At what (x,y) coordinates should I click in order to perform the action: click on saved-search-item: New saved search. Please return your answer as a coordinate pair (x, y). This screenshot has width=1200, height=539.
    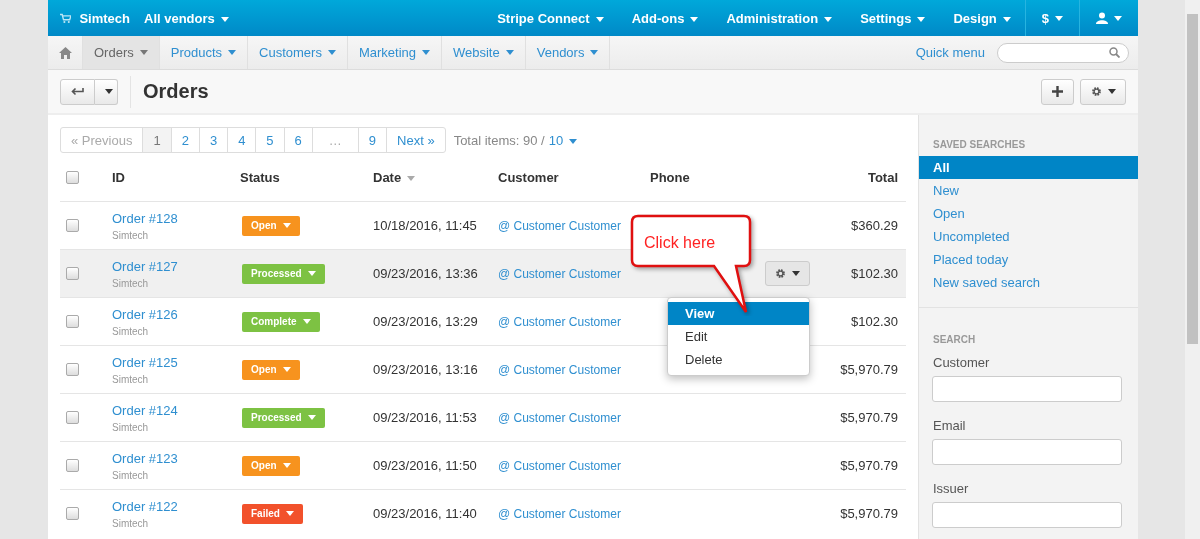
    Looking at the image, I should click on (1028, 282).